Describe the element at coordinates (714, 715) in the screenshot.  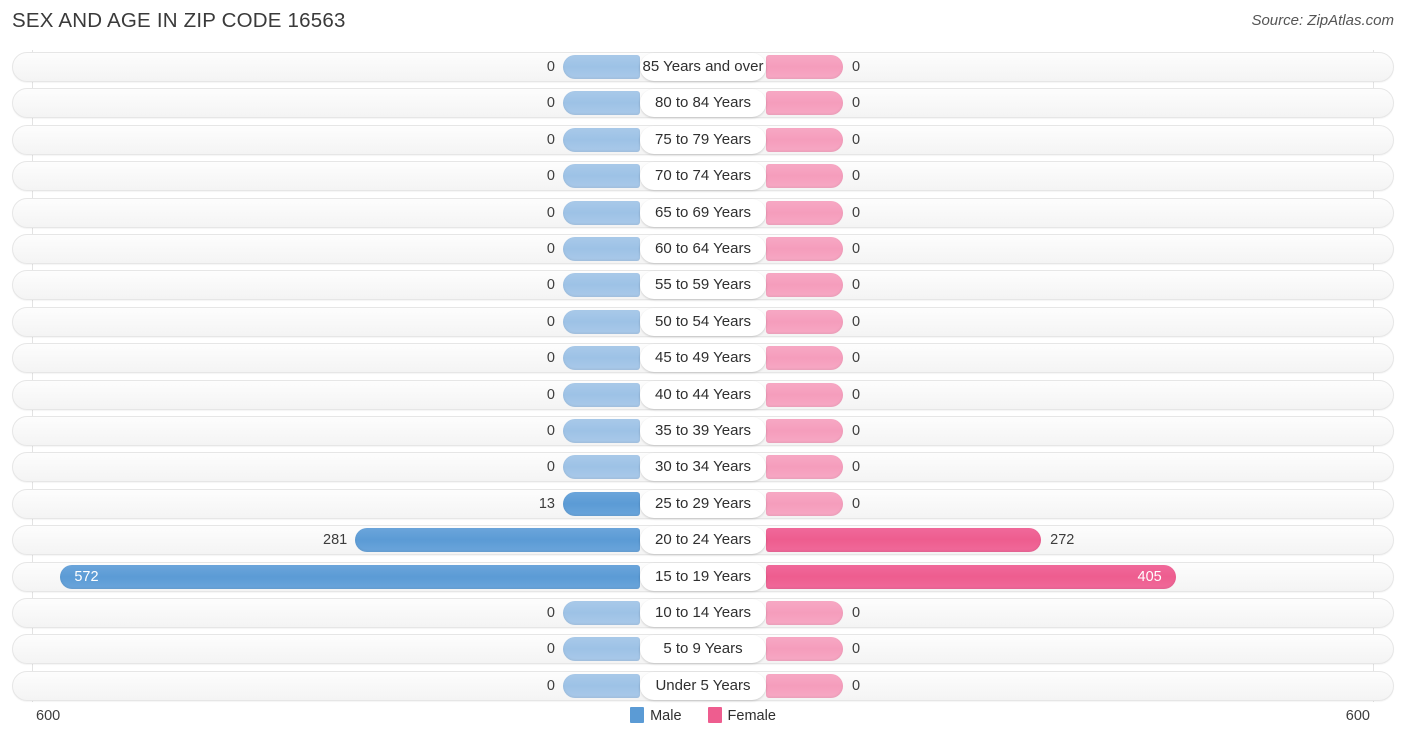
I see `female-swatch-icon` at that location.